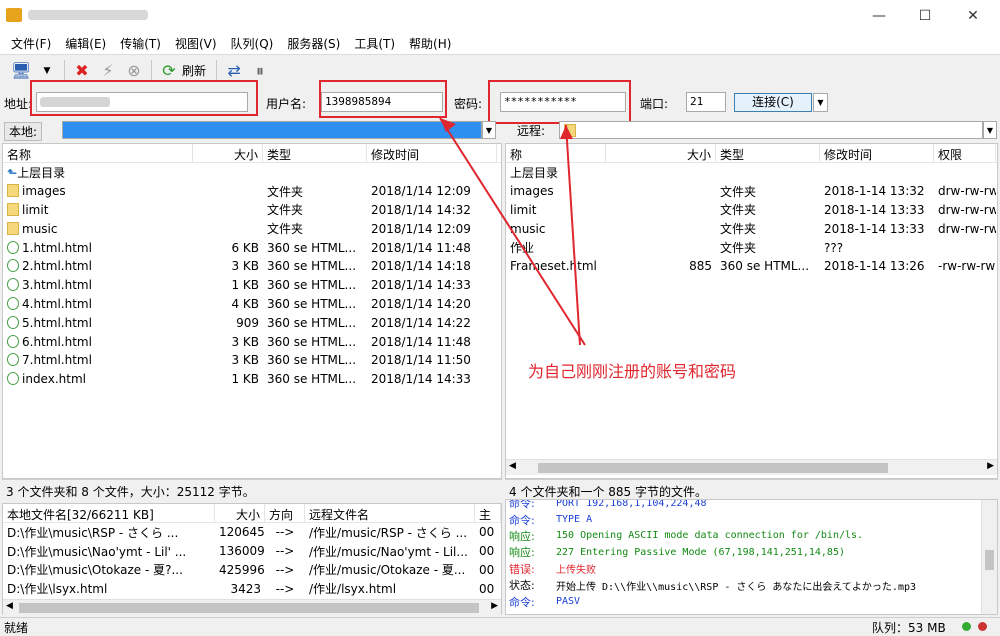 The height and width of the screenshot is (636, 1000). I want to click on connect-dropdown-icon: ▼, so click(820, 102).